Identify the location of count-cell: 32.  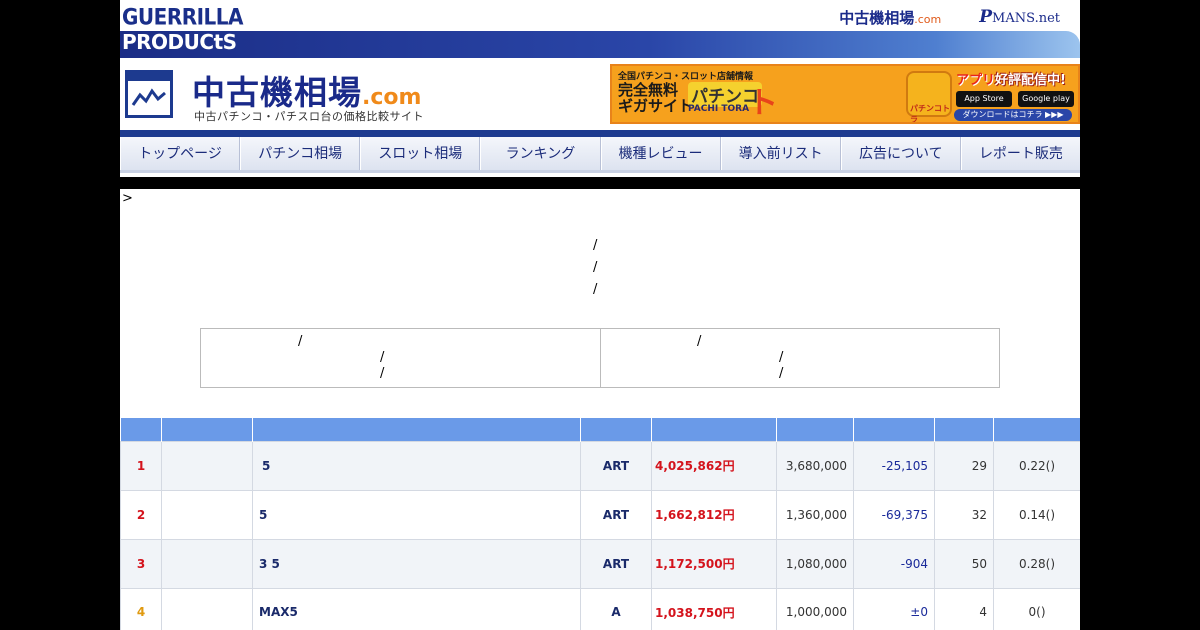
(964, 514).